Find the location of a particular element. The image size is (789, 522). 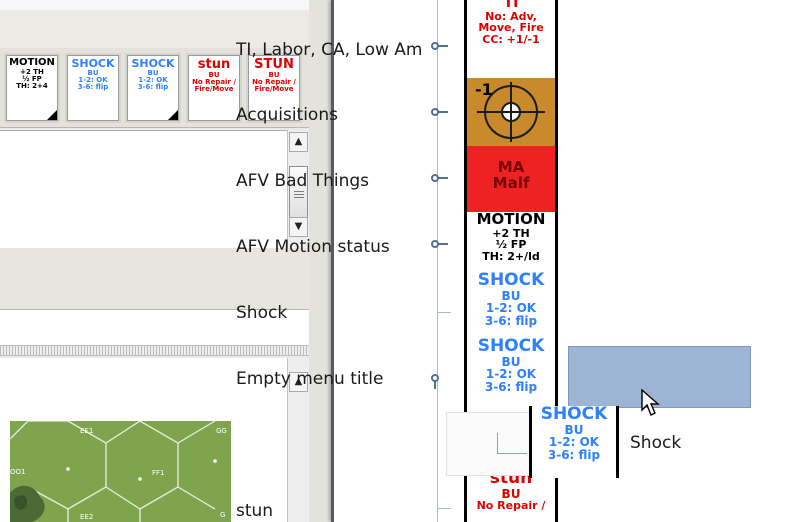

menu-counter-acquisition: -1 is located at coordinates (511, 112).